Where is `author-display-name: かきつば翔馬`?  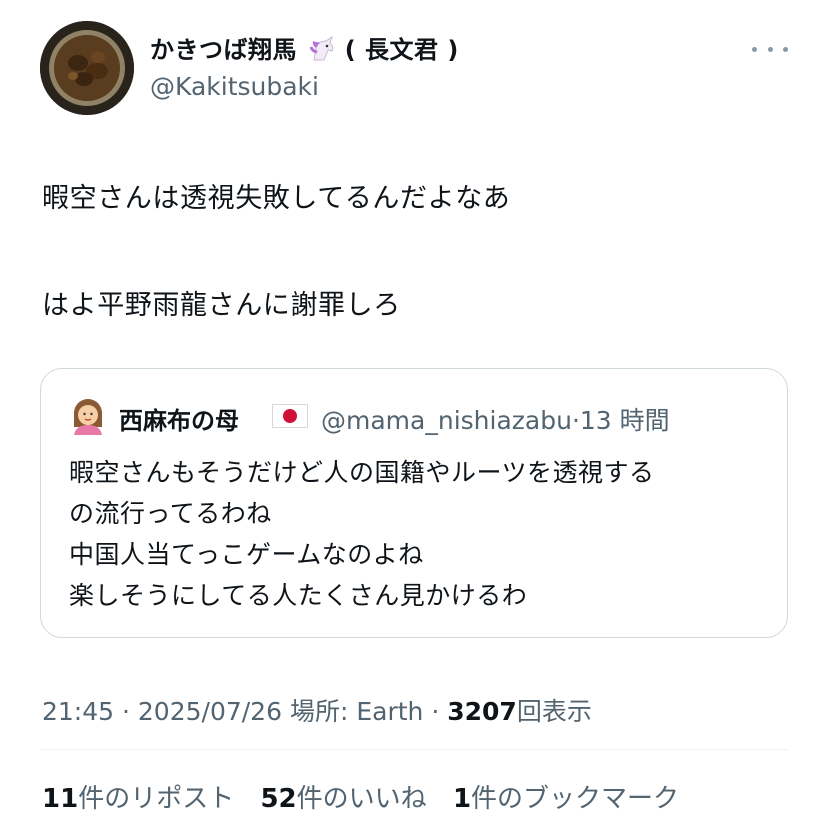
author-display-name: かきつば翔馬 is located at coordinates (223, 50).